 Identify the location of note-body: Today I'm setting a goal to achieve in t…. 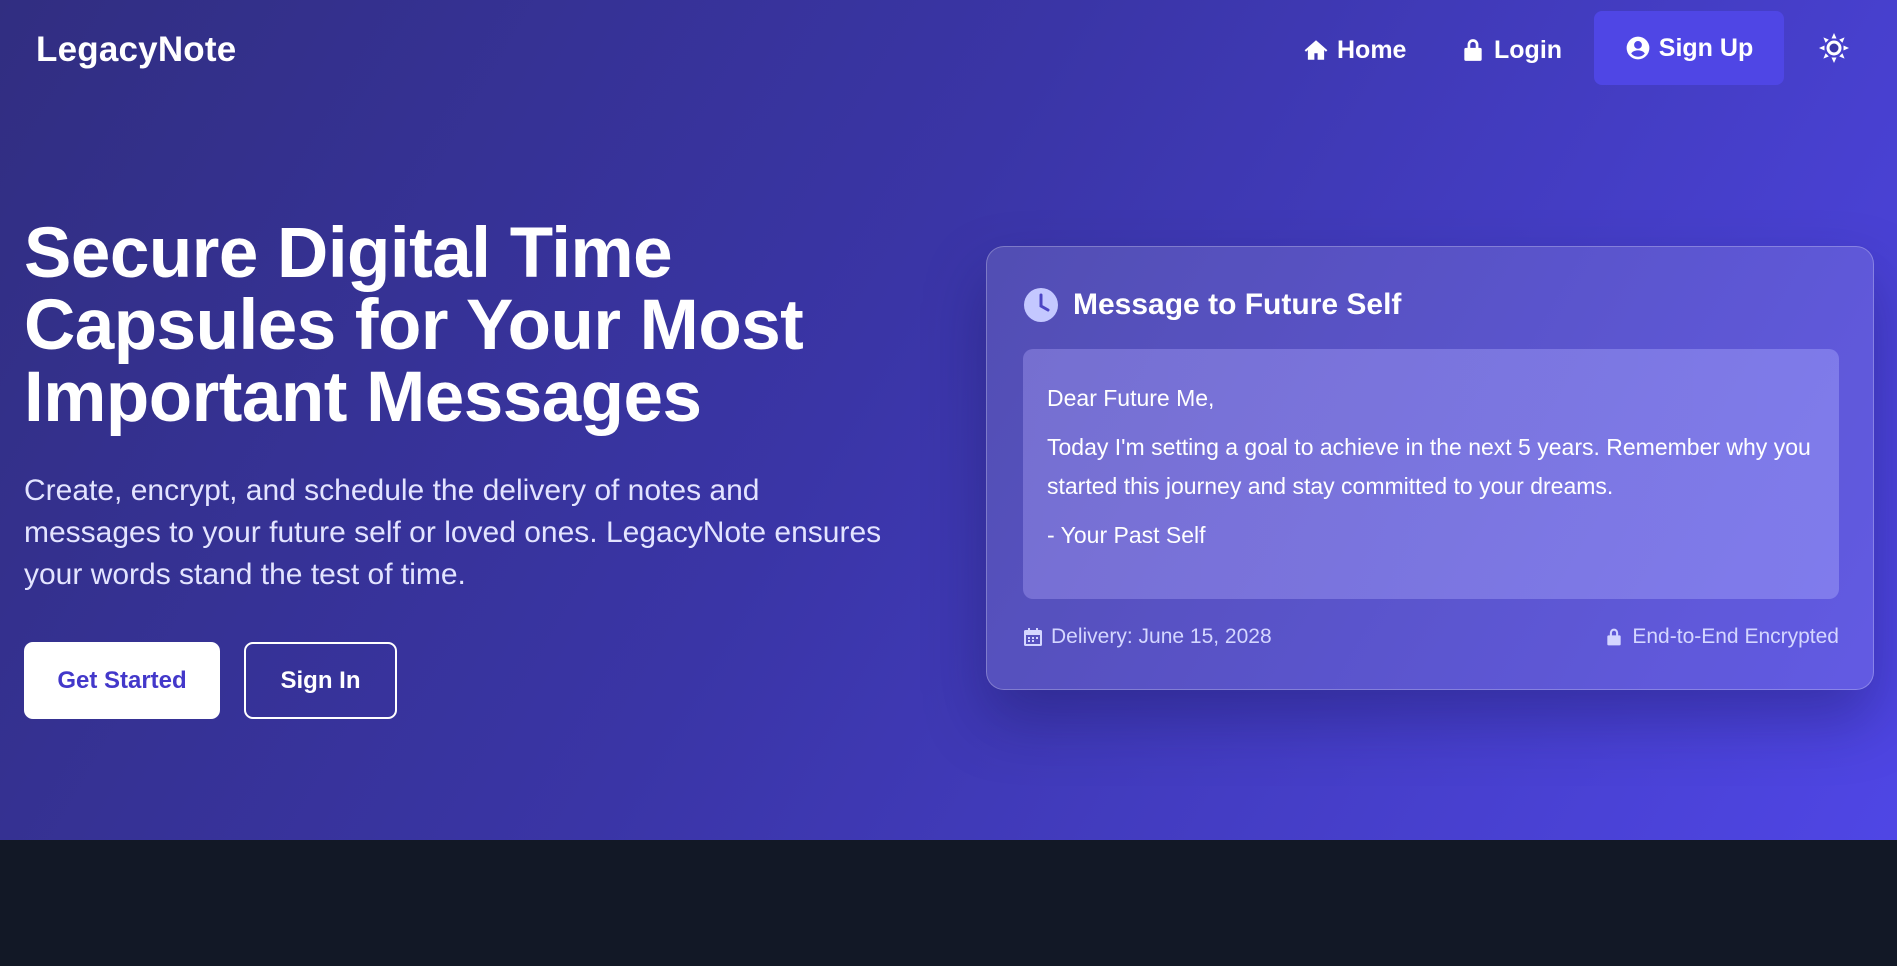
(1429, 466).